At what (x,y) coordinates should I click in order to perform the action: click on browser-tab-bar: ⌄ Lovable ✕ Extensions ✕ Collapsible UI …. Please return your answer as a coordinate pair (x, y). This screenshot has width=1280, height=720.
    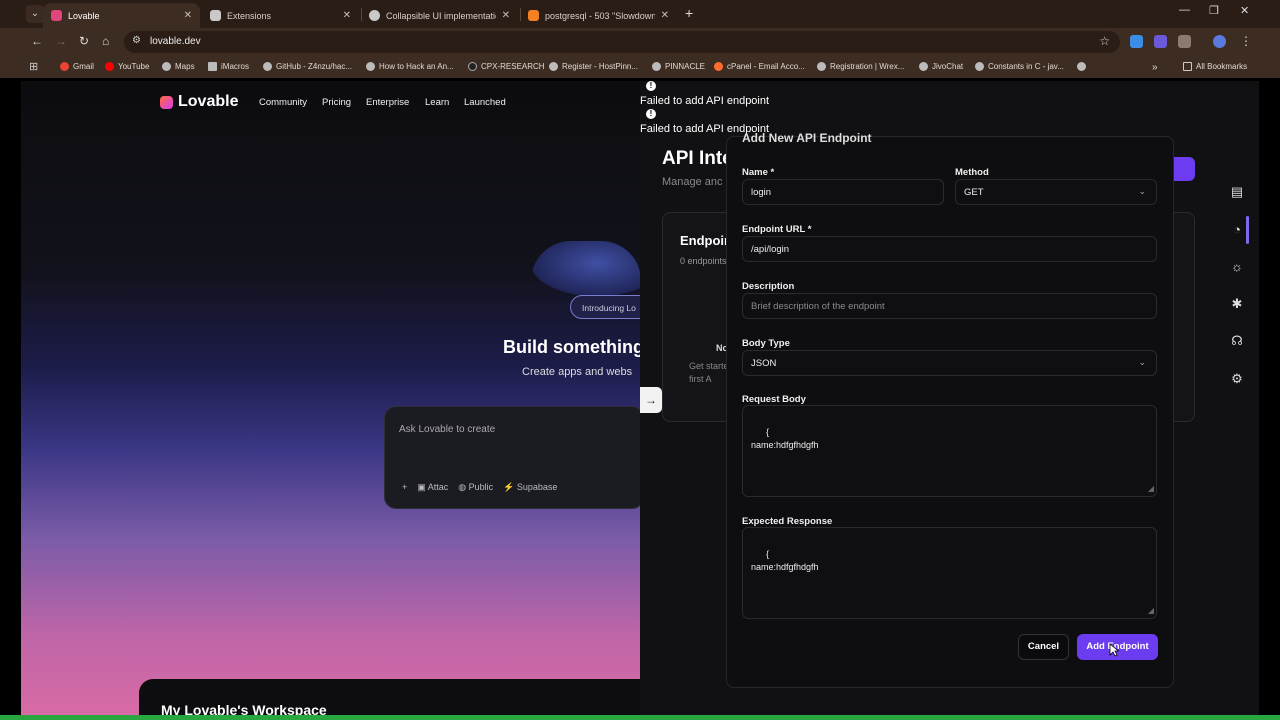
    Looking at the image, I should click on (640, 14).